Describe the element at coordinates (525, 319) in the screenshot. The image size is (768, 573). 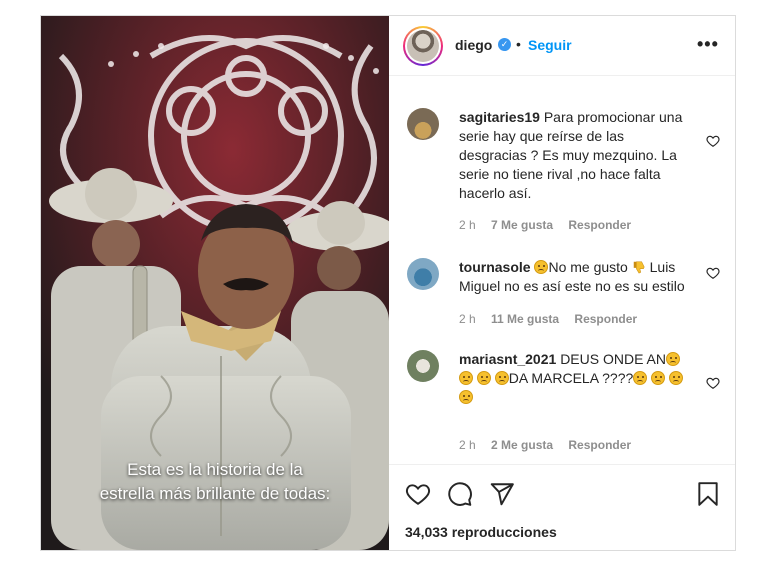
I see `comment-likes: 11 Me gusta` at that location.